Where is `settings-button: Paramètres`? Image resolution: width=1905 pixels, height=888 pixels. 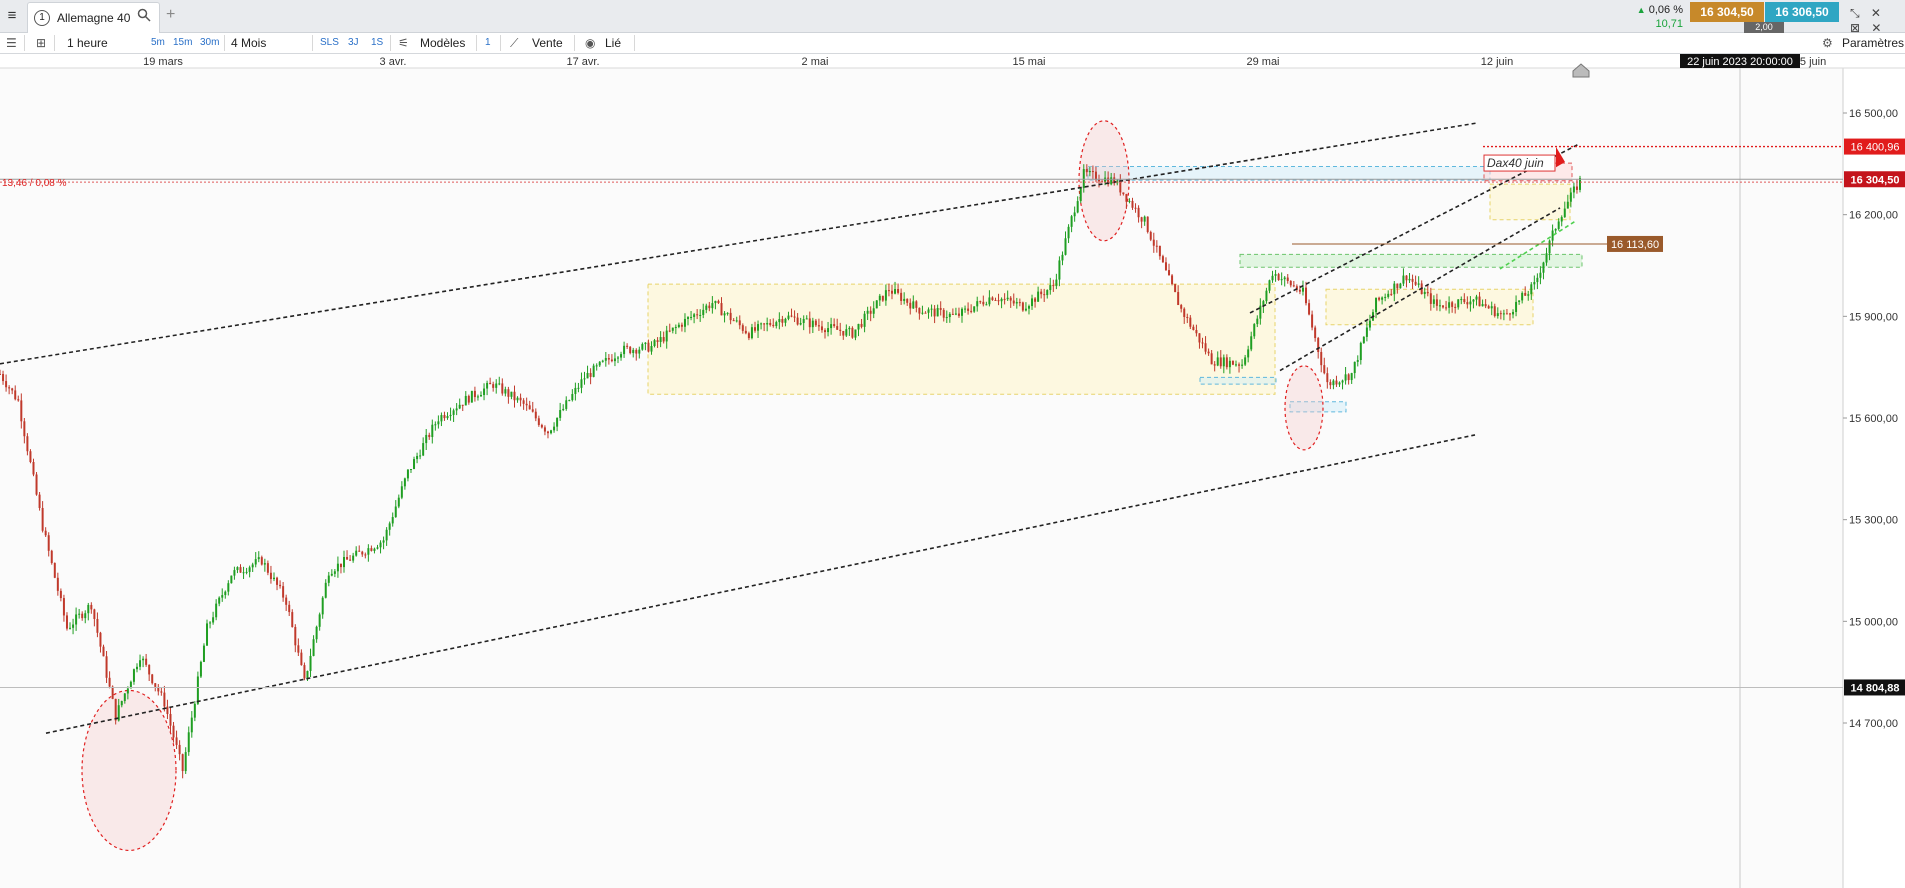
settings-button: Paramètres is located at coordinates (1873, 43).